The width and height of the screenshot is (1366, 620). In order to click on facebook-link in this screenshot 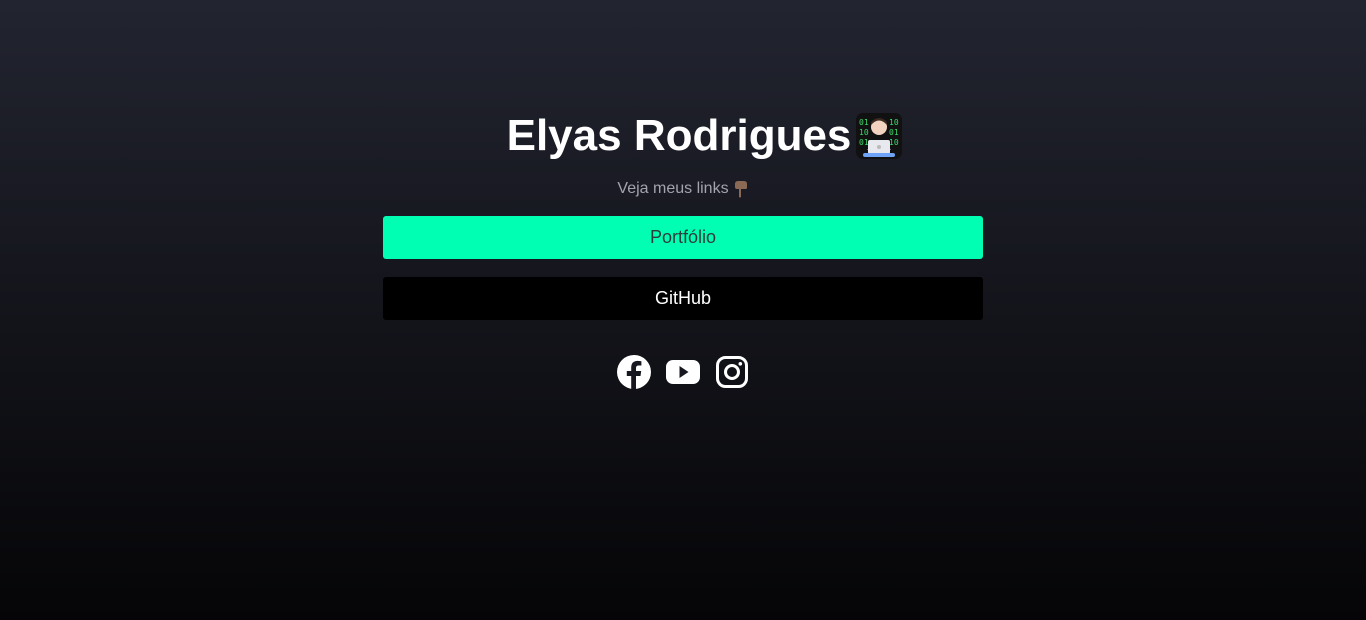, I will do `click(634, 374)`.